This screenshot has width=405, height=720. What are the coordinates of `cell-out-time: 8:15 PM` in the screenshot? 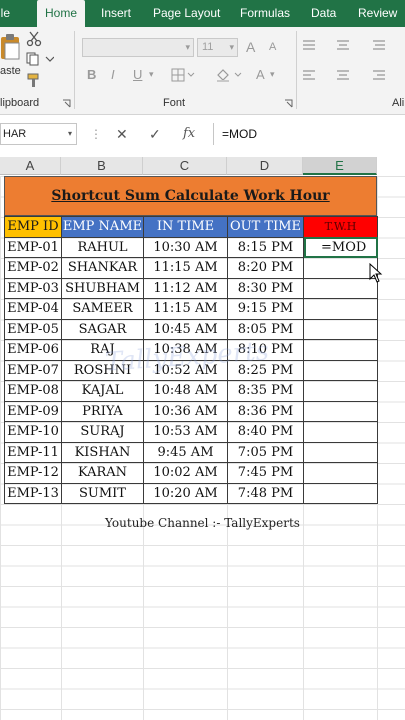 It's located at (265, 247).